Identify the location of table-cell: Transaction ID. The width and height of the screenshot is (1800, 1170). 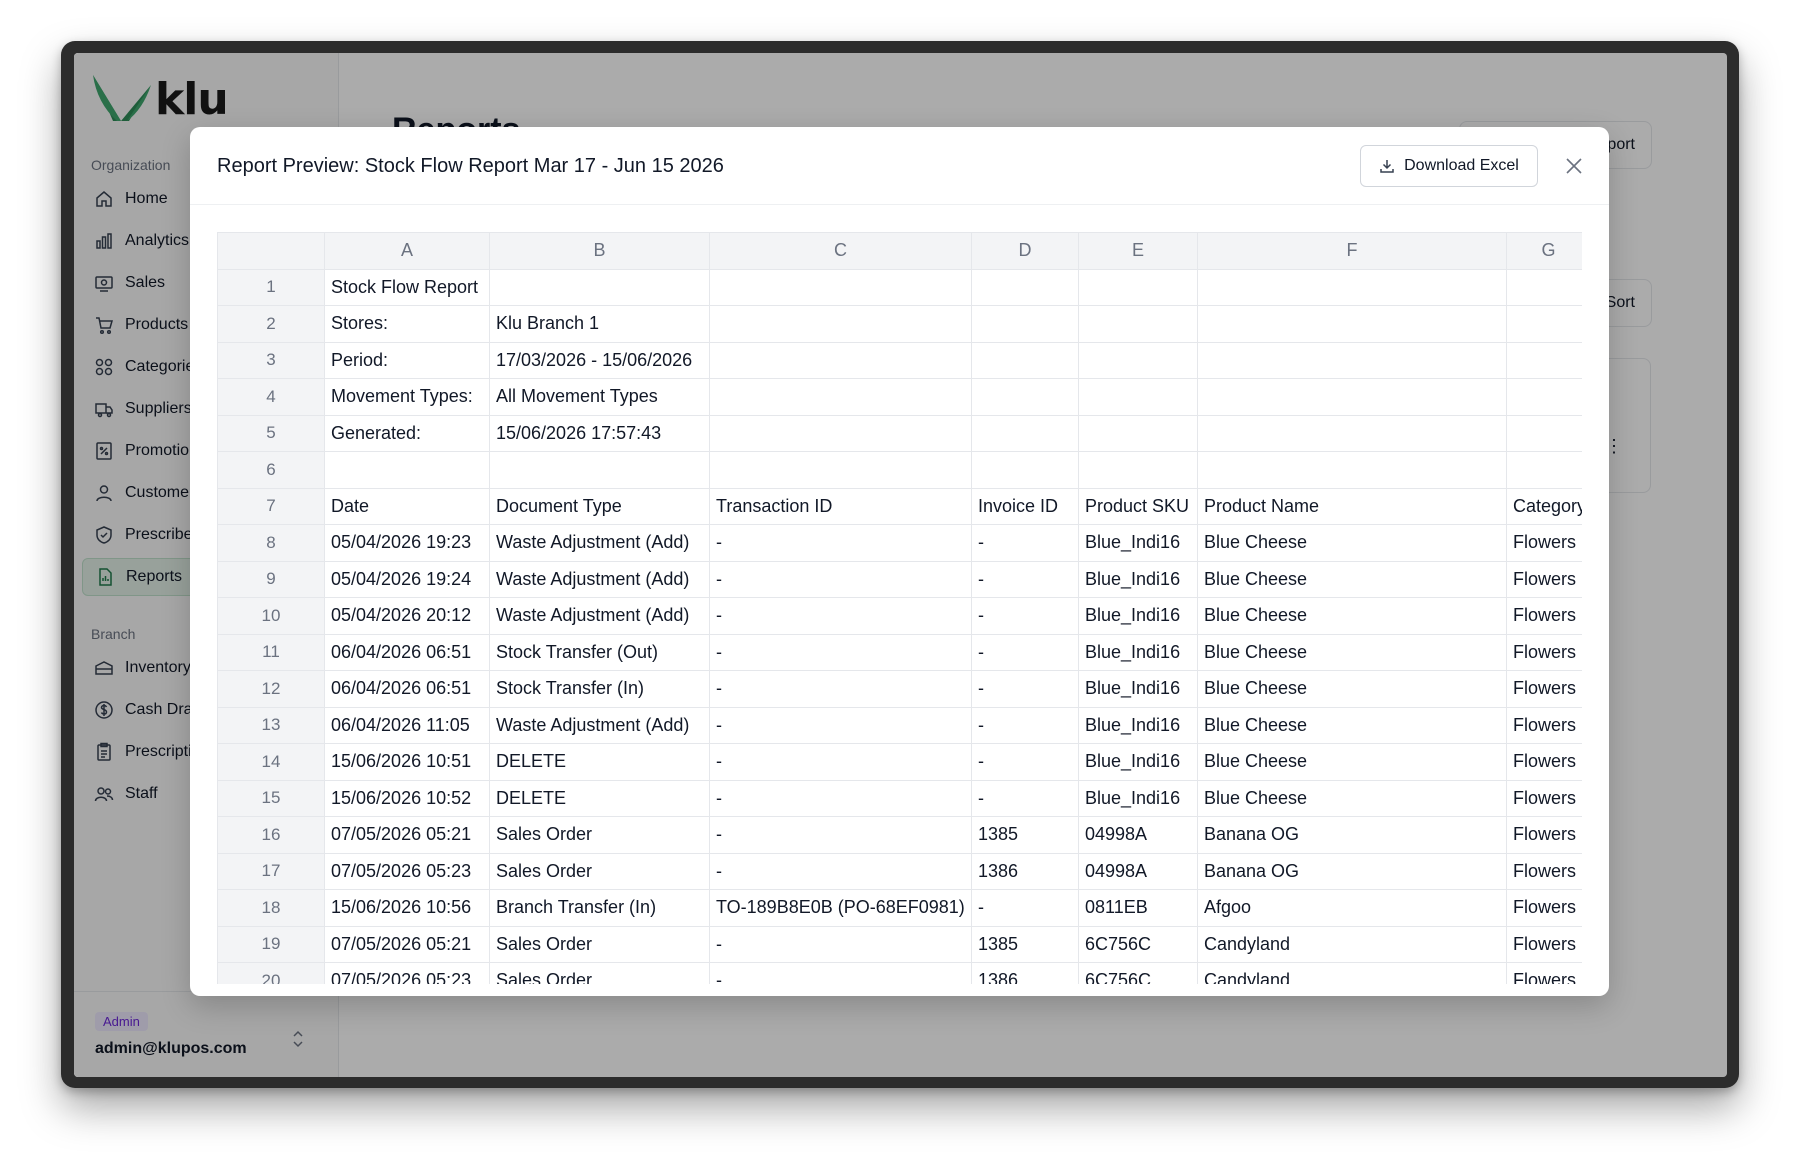
(840, 506).